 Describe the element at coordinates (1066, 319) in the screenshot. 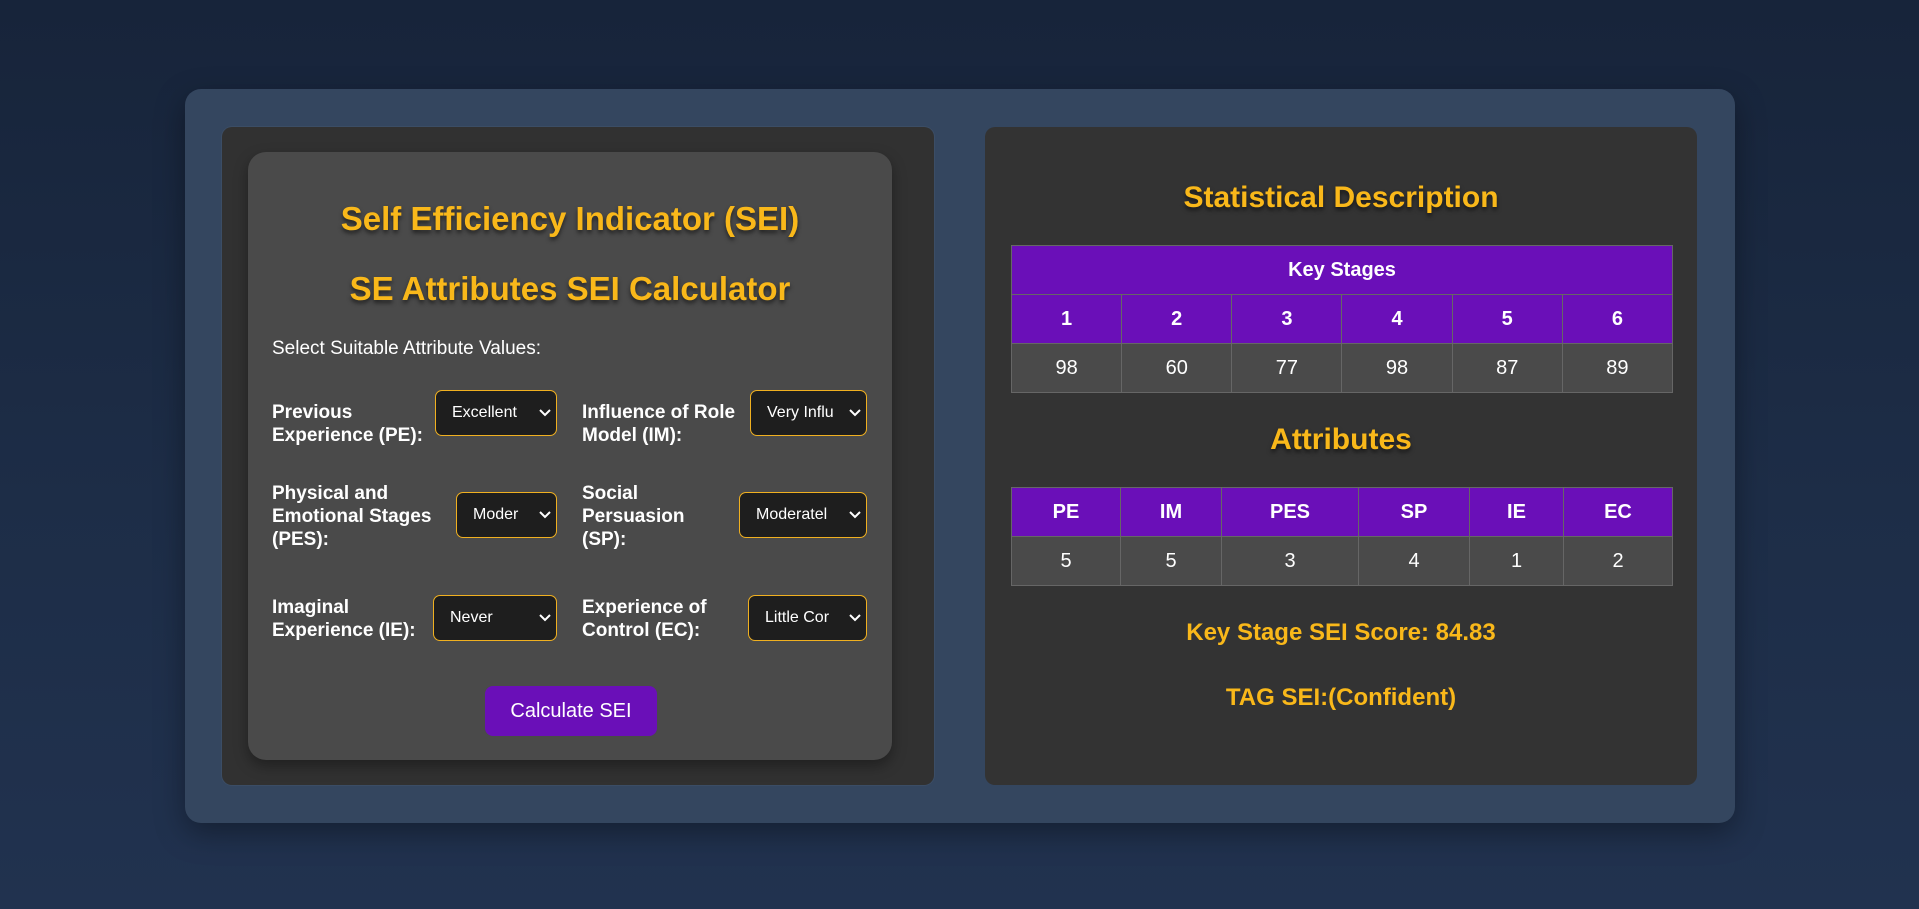

I see `stage-header: 1` at that location.